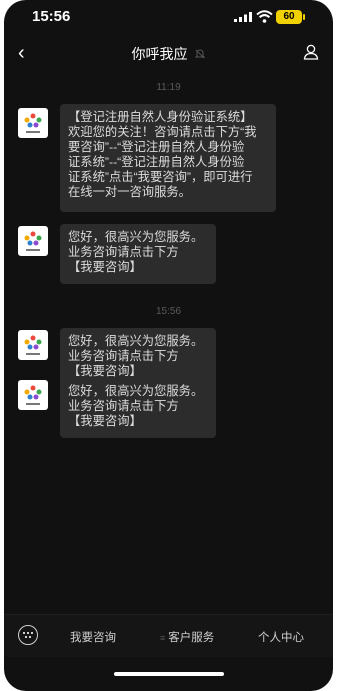 The height and width of the screenshot is (691, 337). I want to click on menu-item-customer-service: ≡ 客户服务, so click(187, 637).